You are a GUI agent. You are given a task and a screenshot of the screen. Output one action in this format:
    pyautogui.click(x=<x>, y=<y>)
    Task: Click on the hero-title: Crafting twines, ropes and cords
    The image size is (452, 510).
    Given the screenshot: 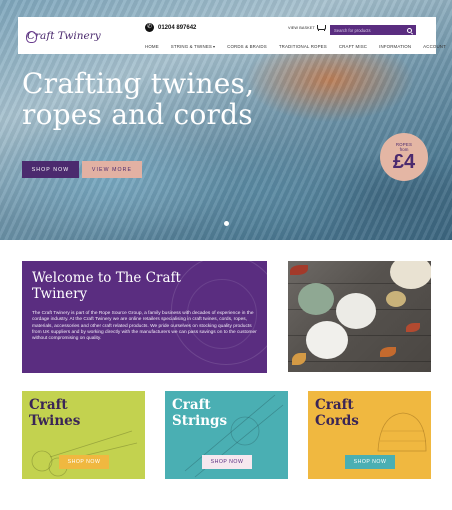 What is the action you would take?
    pyautogui.click(x=138, y=99)
    